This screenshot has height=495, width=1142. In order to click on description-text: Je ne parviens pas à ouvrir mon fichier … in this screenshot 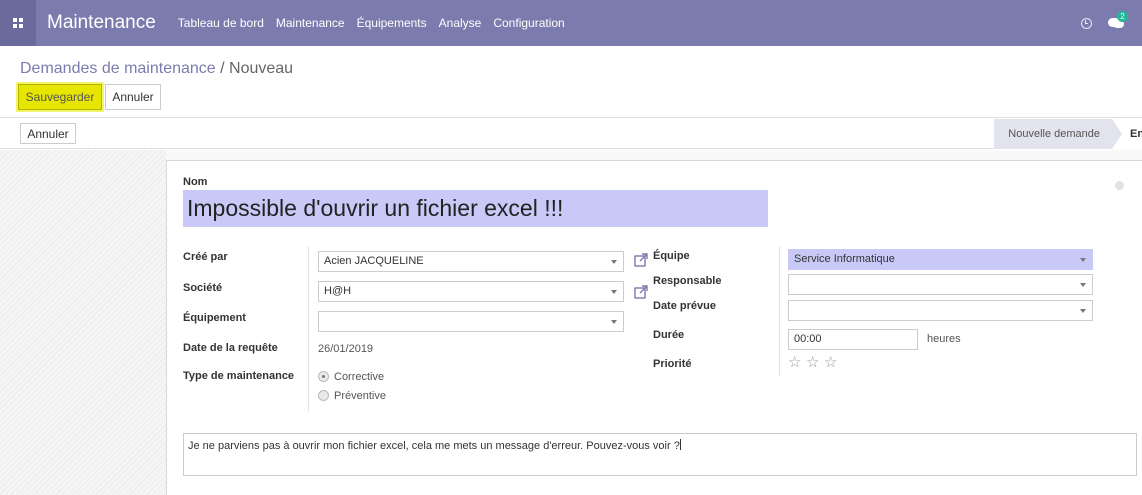, I will do `click(434, 446)`.